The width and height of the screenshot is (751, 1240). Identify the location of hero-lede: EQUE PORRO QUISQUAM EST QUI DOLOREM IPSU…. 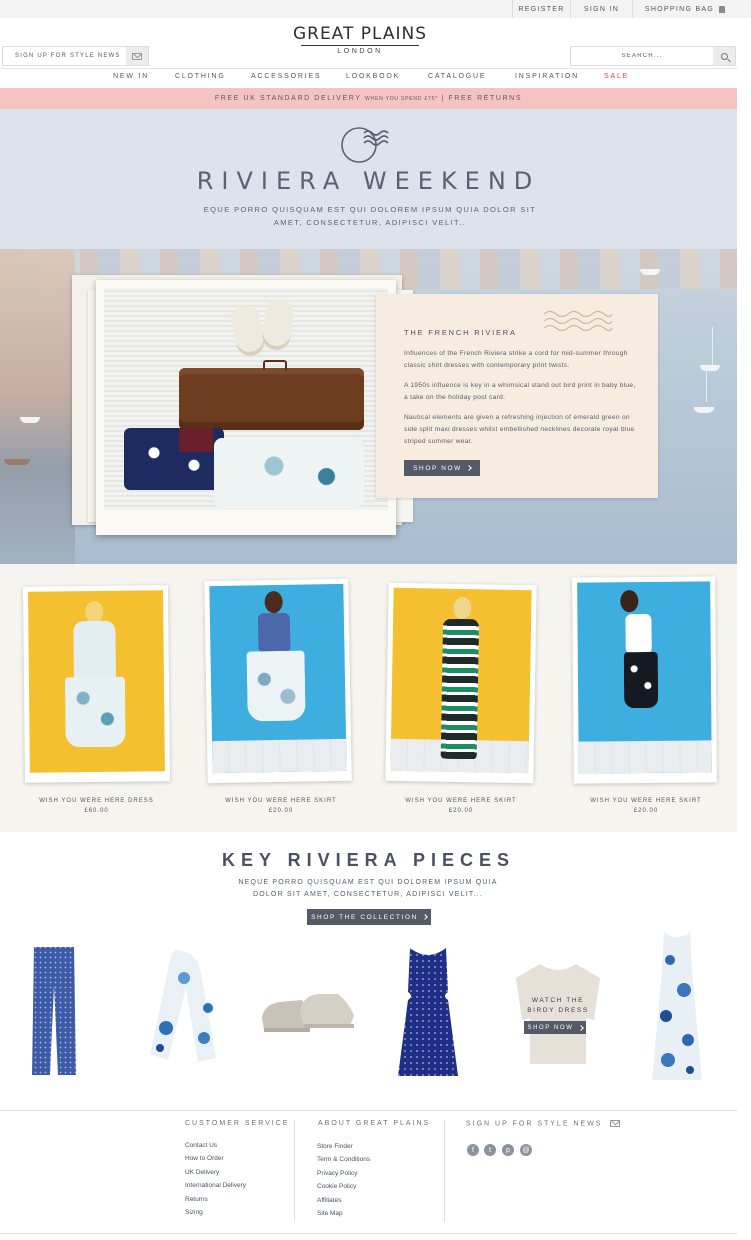
(370, 216).